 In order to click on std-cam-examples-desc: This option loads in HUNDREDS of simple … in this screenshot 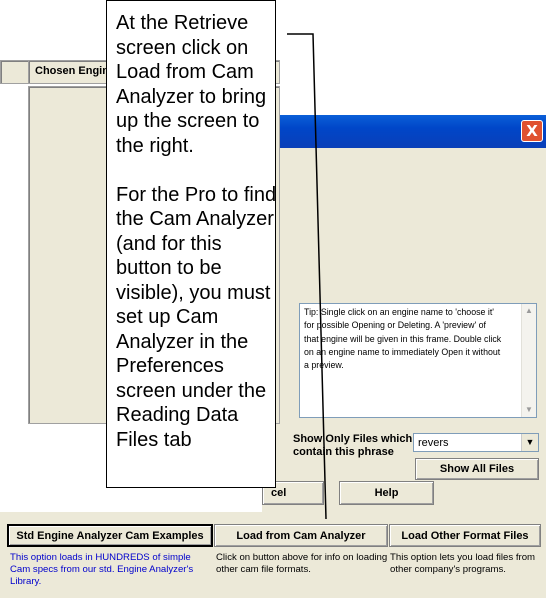, I will do `click(102, 569)`.